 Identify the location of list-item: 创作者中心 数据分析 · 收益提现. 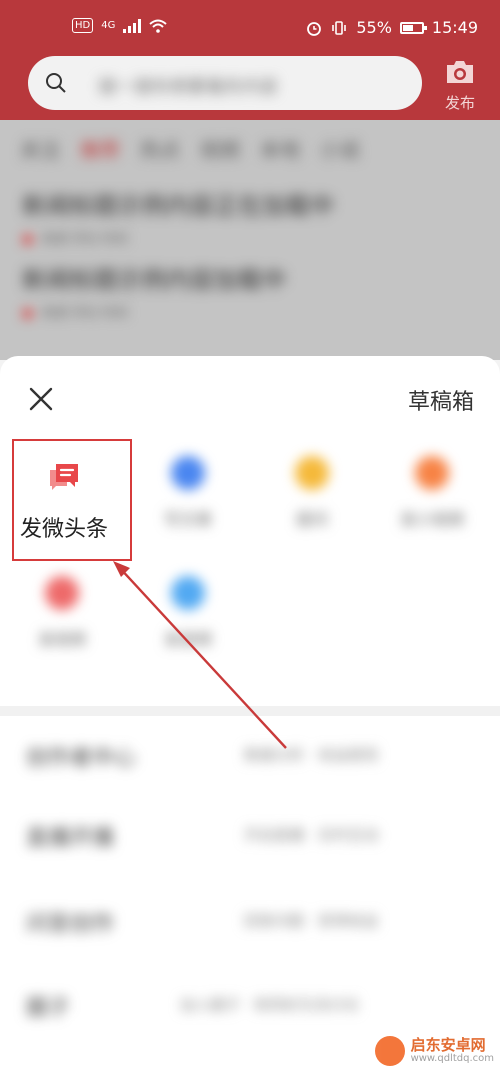
(250, 756).